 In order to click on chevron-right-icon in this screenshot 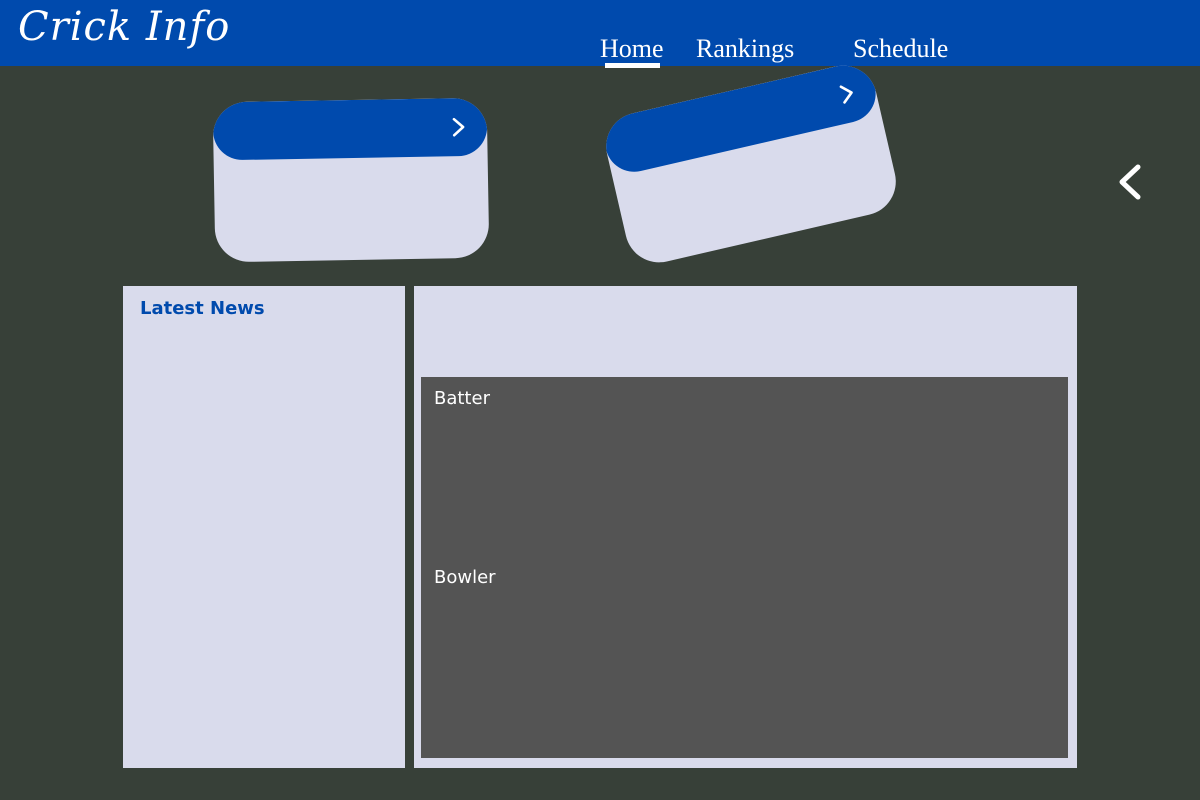, I will do `click(458, 127)`.